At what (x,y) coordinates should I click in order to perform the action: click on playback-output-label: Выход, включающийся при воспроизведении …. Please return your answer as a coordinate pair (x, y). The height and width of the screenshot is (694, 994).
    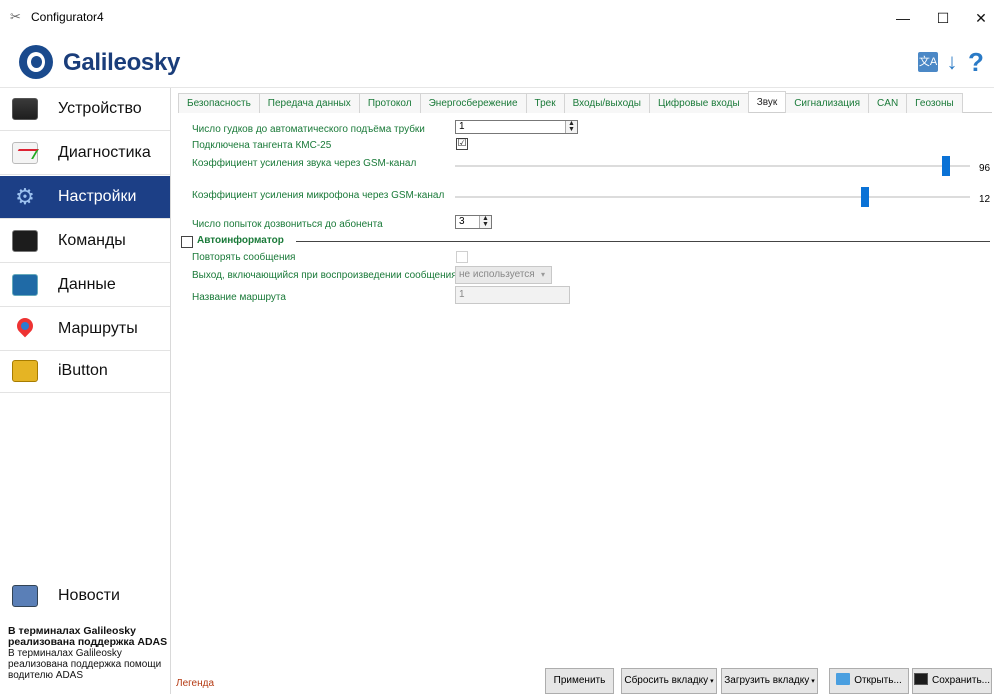
    Looking at the image, I should click on (324, 275).